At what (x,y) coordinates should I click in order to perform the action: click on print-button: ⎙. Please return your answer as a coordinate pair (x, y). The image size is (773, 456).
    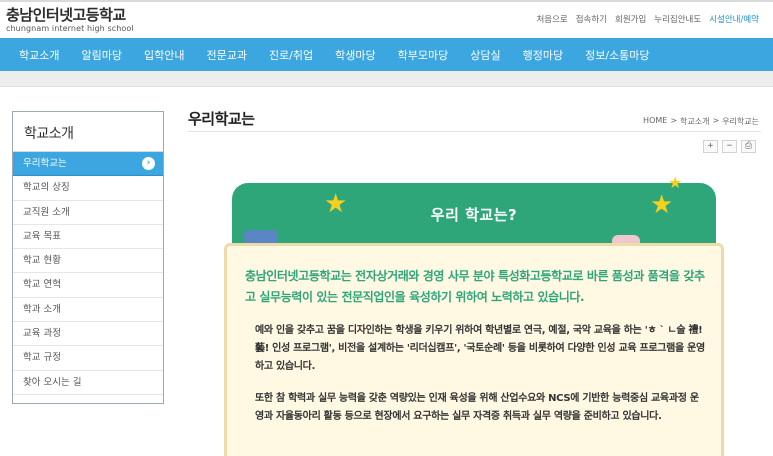
    Looking at the image, I should click on (748, 146).